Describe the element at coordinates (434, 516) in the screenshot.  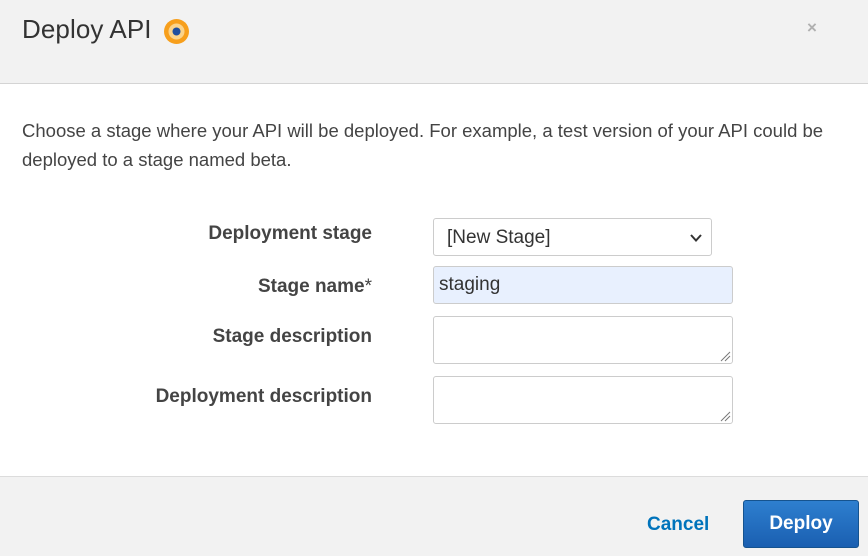
I see `dialog-footer: Cancel Deploy` at that location.